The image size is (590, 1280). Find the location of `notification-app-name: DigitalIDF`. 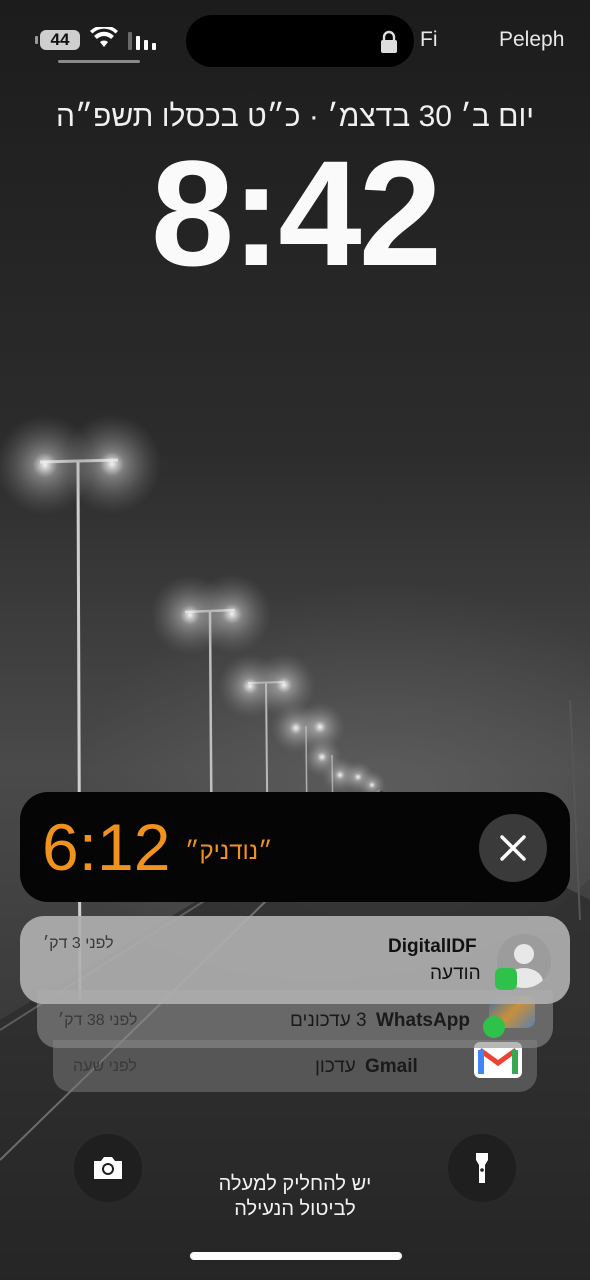

notification-app-name: DigitalIDF is located at coordinates (432, 946).